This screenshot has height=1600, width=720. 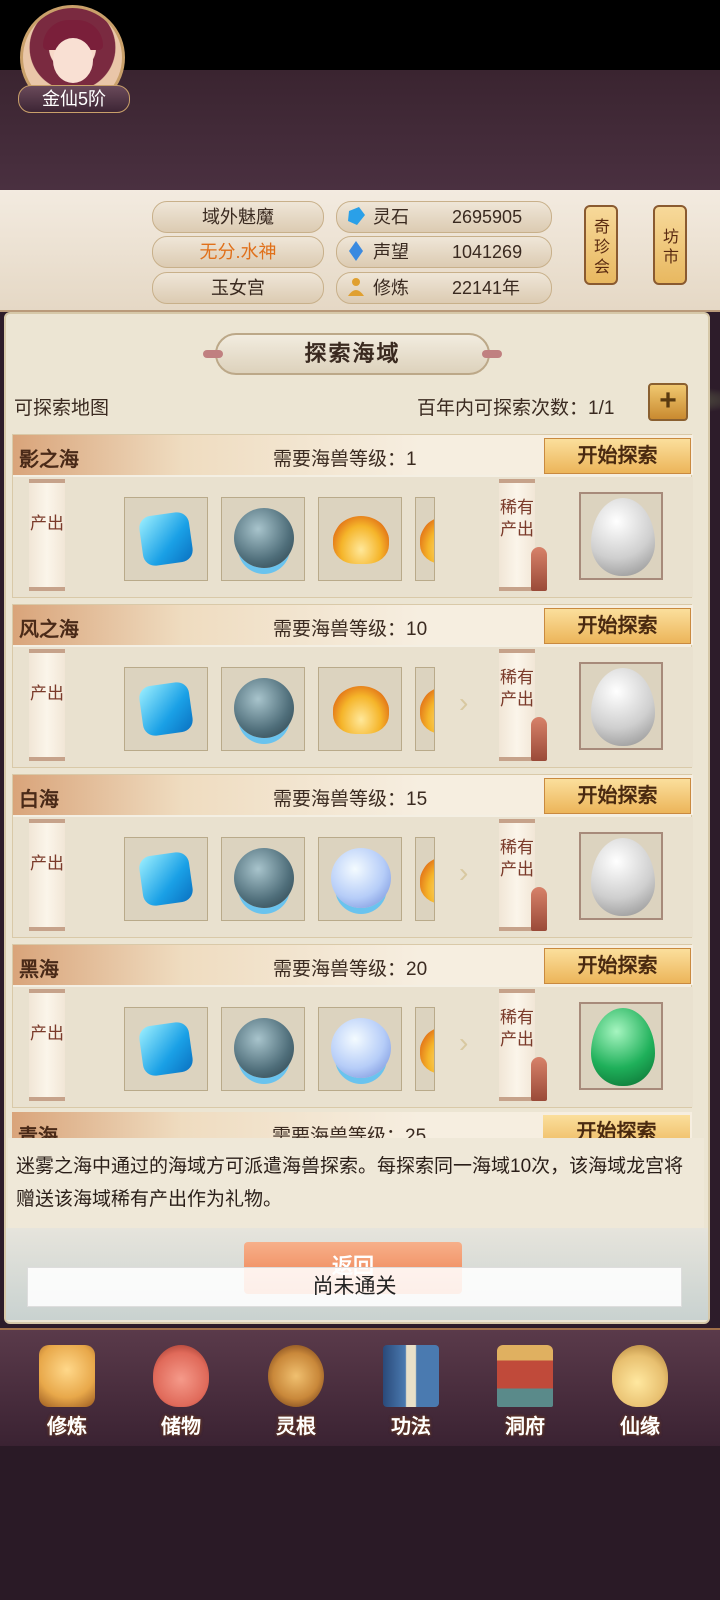 I want to click on stat-spirit-stone: 灵石 2695905, so click(x=444, y=217).